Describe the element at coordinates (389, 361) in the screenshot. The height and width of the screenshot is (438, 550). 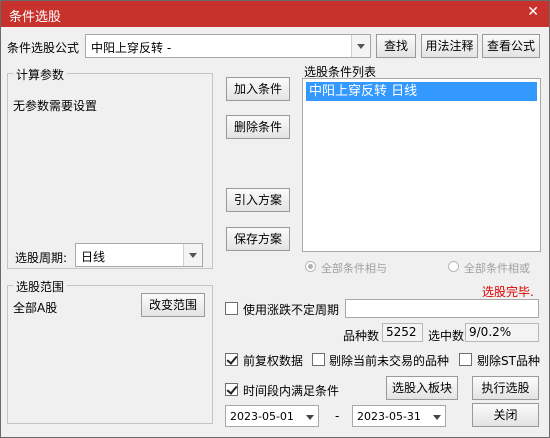
I see `exclude-untraded-label: 剔除当前未交易的品种` at that location.